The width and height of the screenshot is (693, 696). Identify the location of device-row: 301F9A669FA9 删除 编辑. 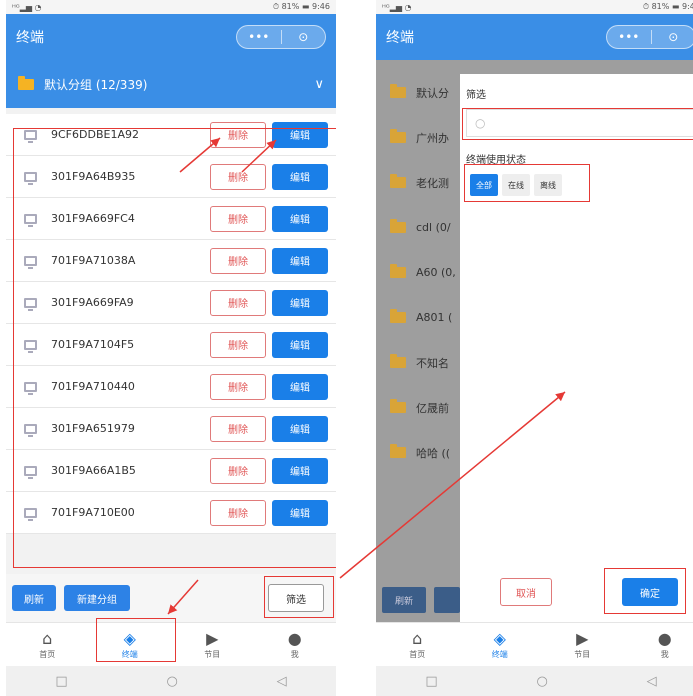
(171, 303).